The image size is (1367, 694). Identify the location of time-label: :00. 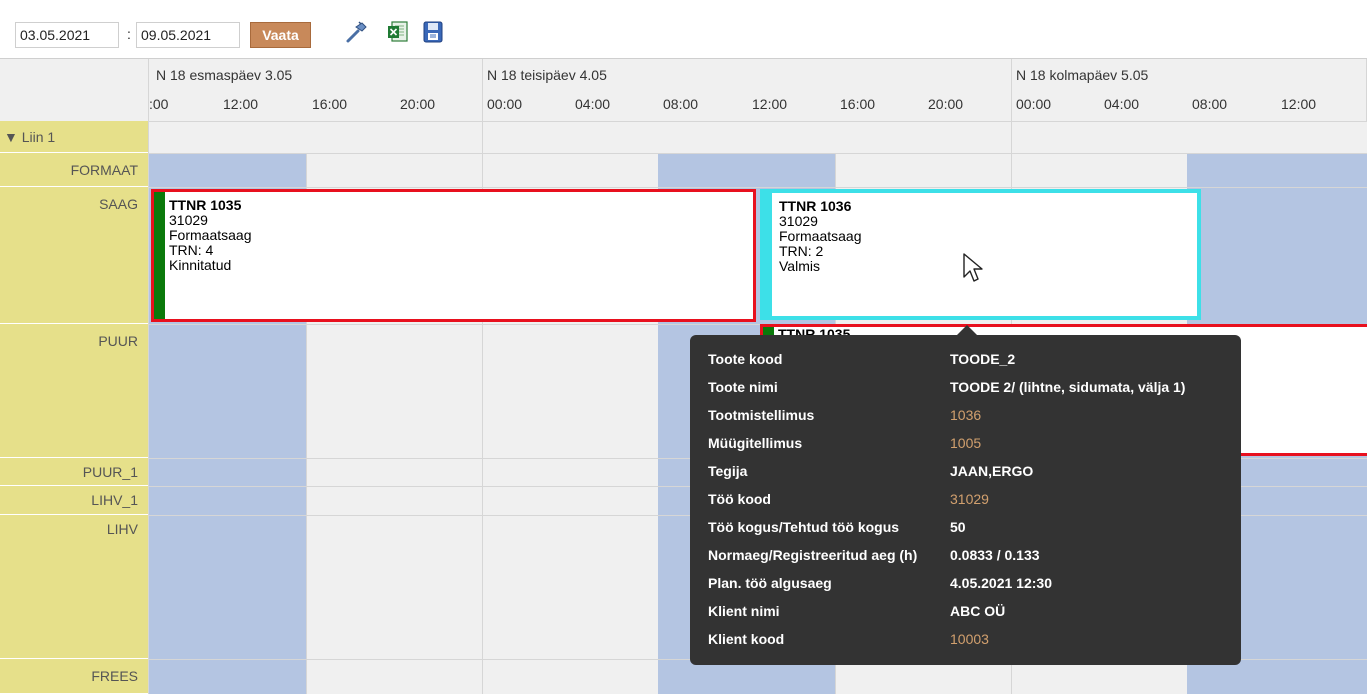
(159, 104).